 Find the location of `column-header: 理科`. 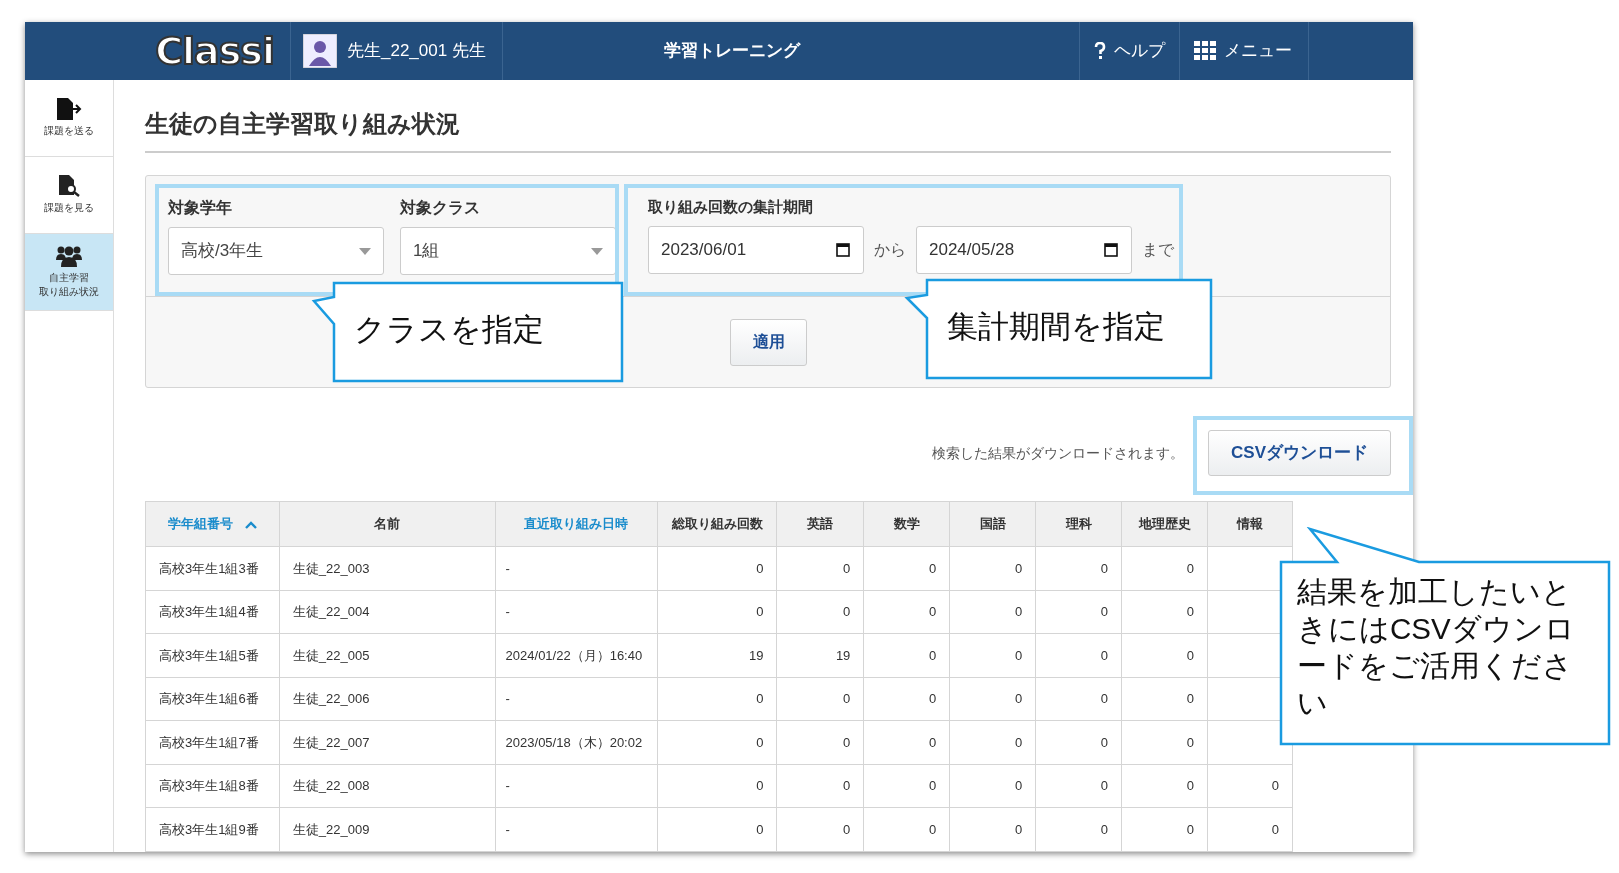

column-header: 理科 is located at coordinates (1078, 524).